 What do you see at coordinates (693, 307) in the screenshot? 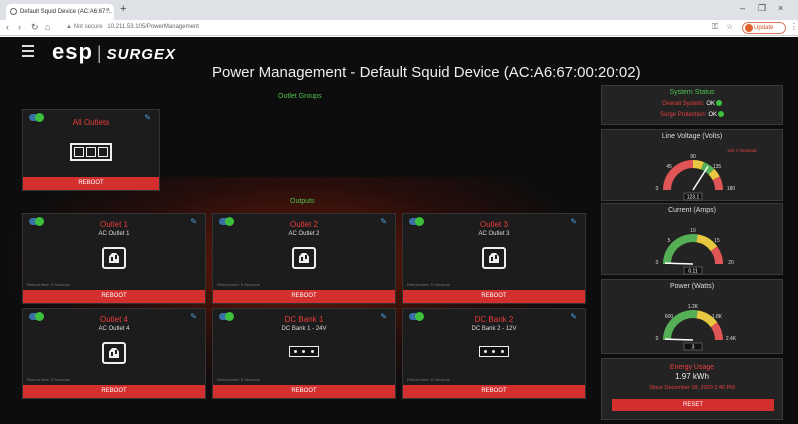
I see `gauge-tick-label: 1.2K` at bounding box center [693, 307].